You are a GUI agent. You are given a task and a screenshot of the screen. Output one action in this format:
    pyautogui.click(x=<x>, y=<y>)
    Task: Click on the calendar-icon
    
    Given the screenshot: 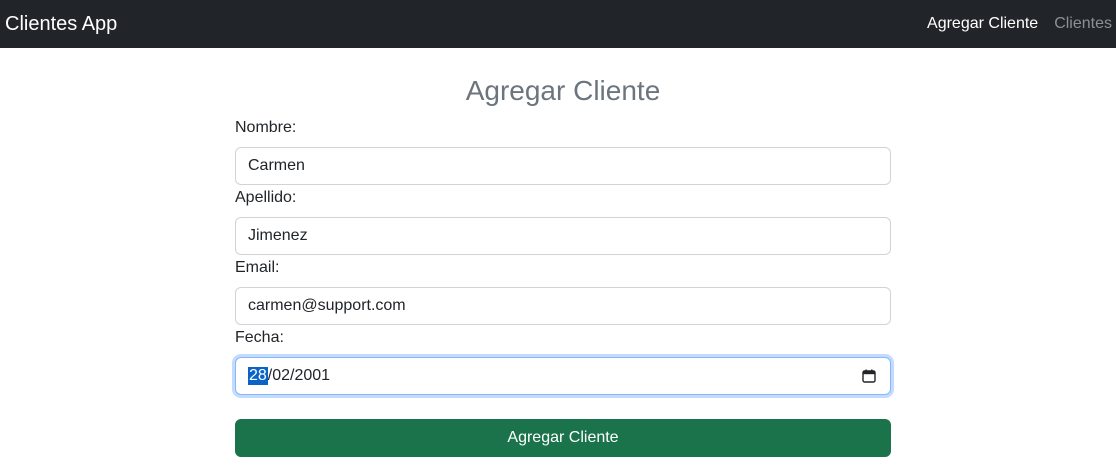 What is the action you would take?
    pyautogui.click(x=869, y=376)
    